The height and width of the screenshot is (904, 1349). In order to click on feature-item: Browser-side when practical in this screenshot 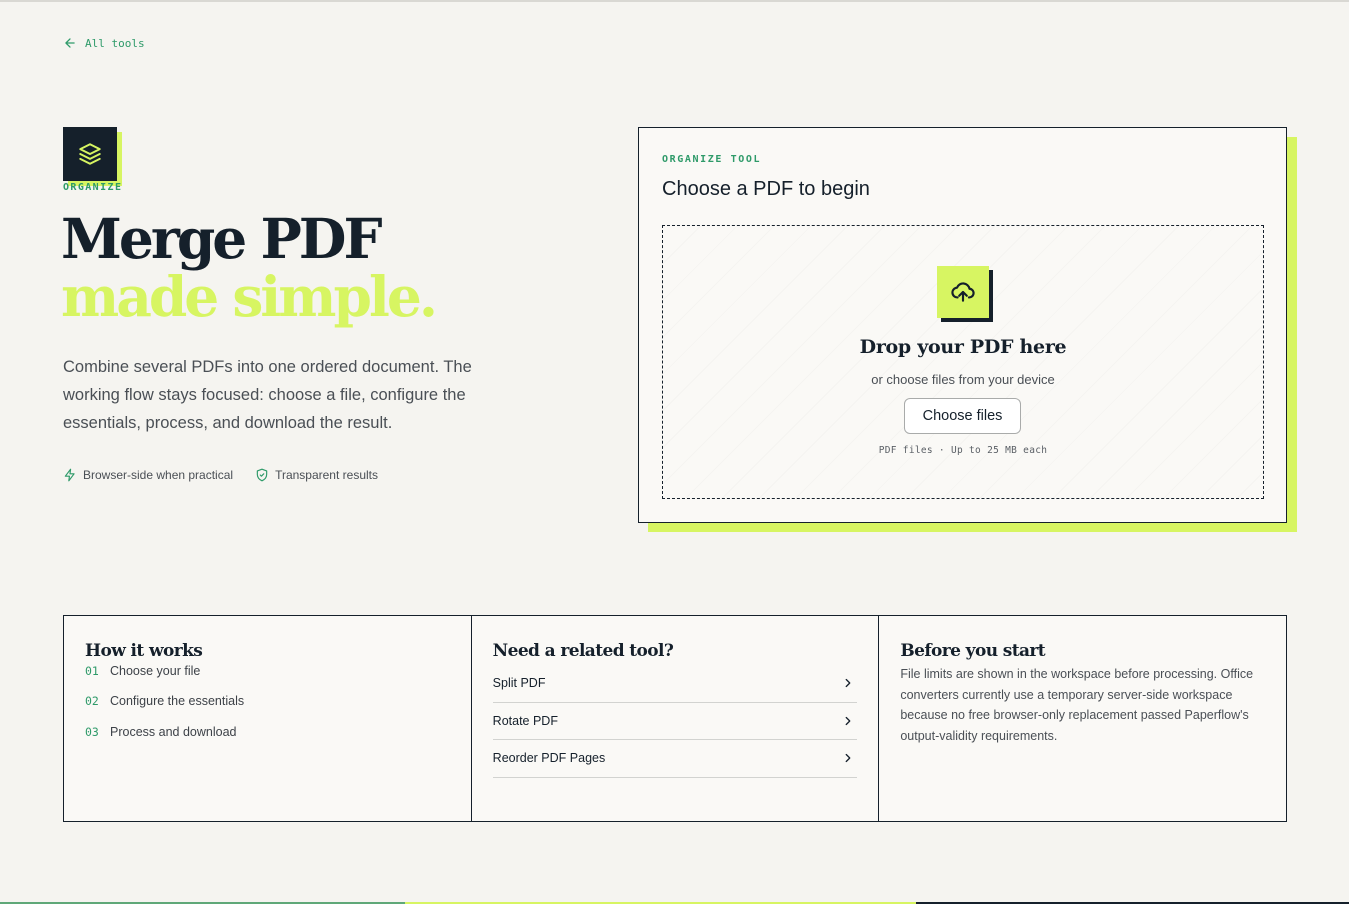, I will do `click(148, 475)`.